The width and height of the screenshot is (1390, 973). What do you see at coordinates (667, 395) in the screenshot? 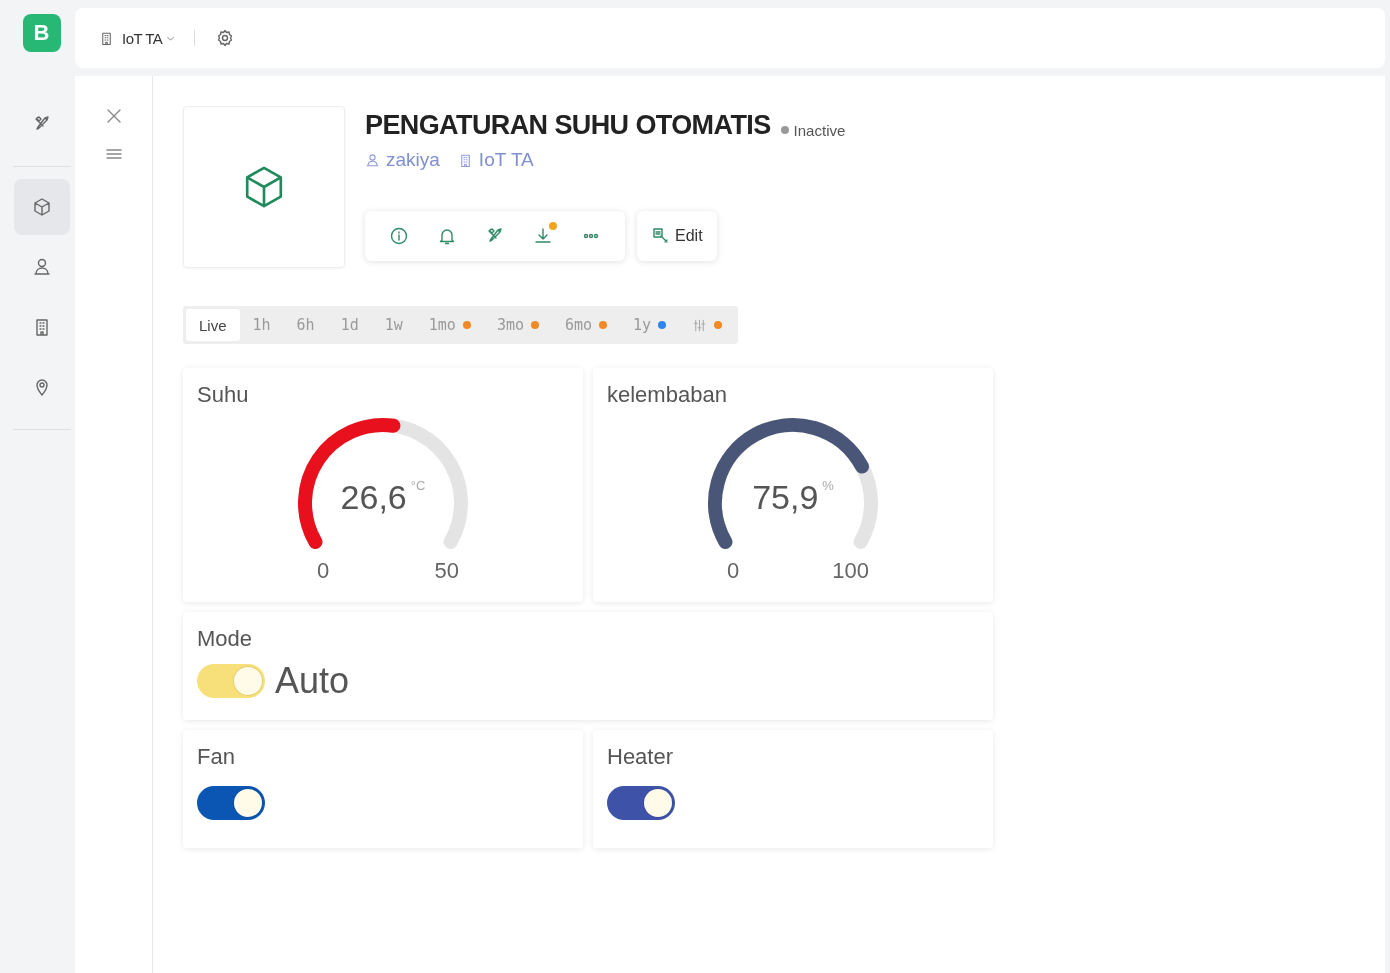
I see `widget-title: kelembaban` at bounding box center [667, 395].